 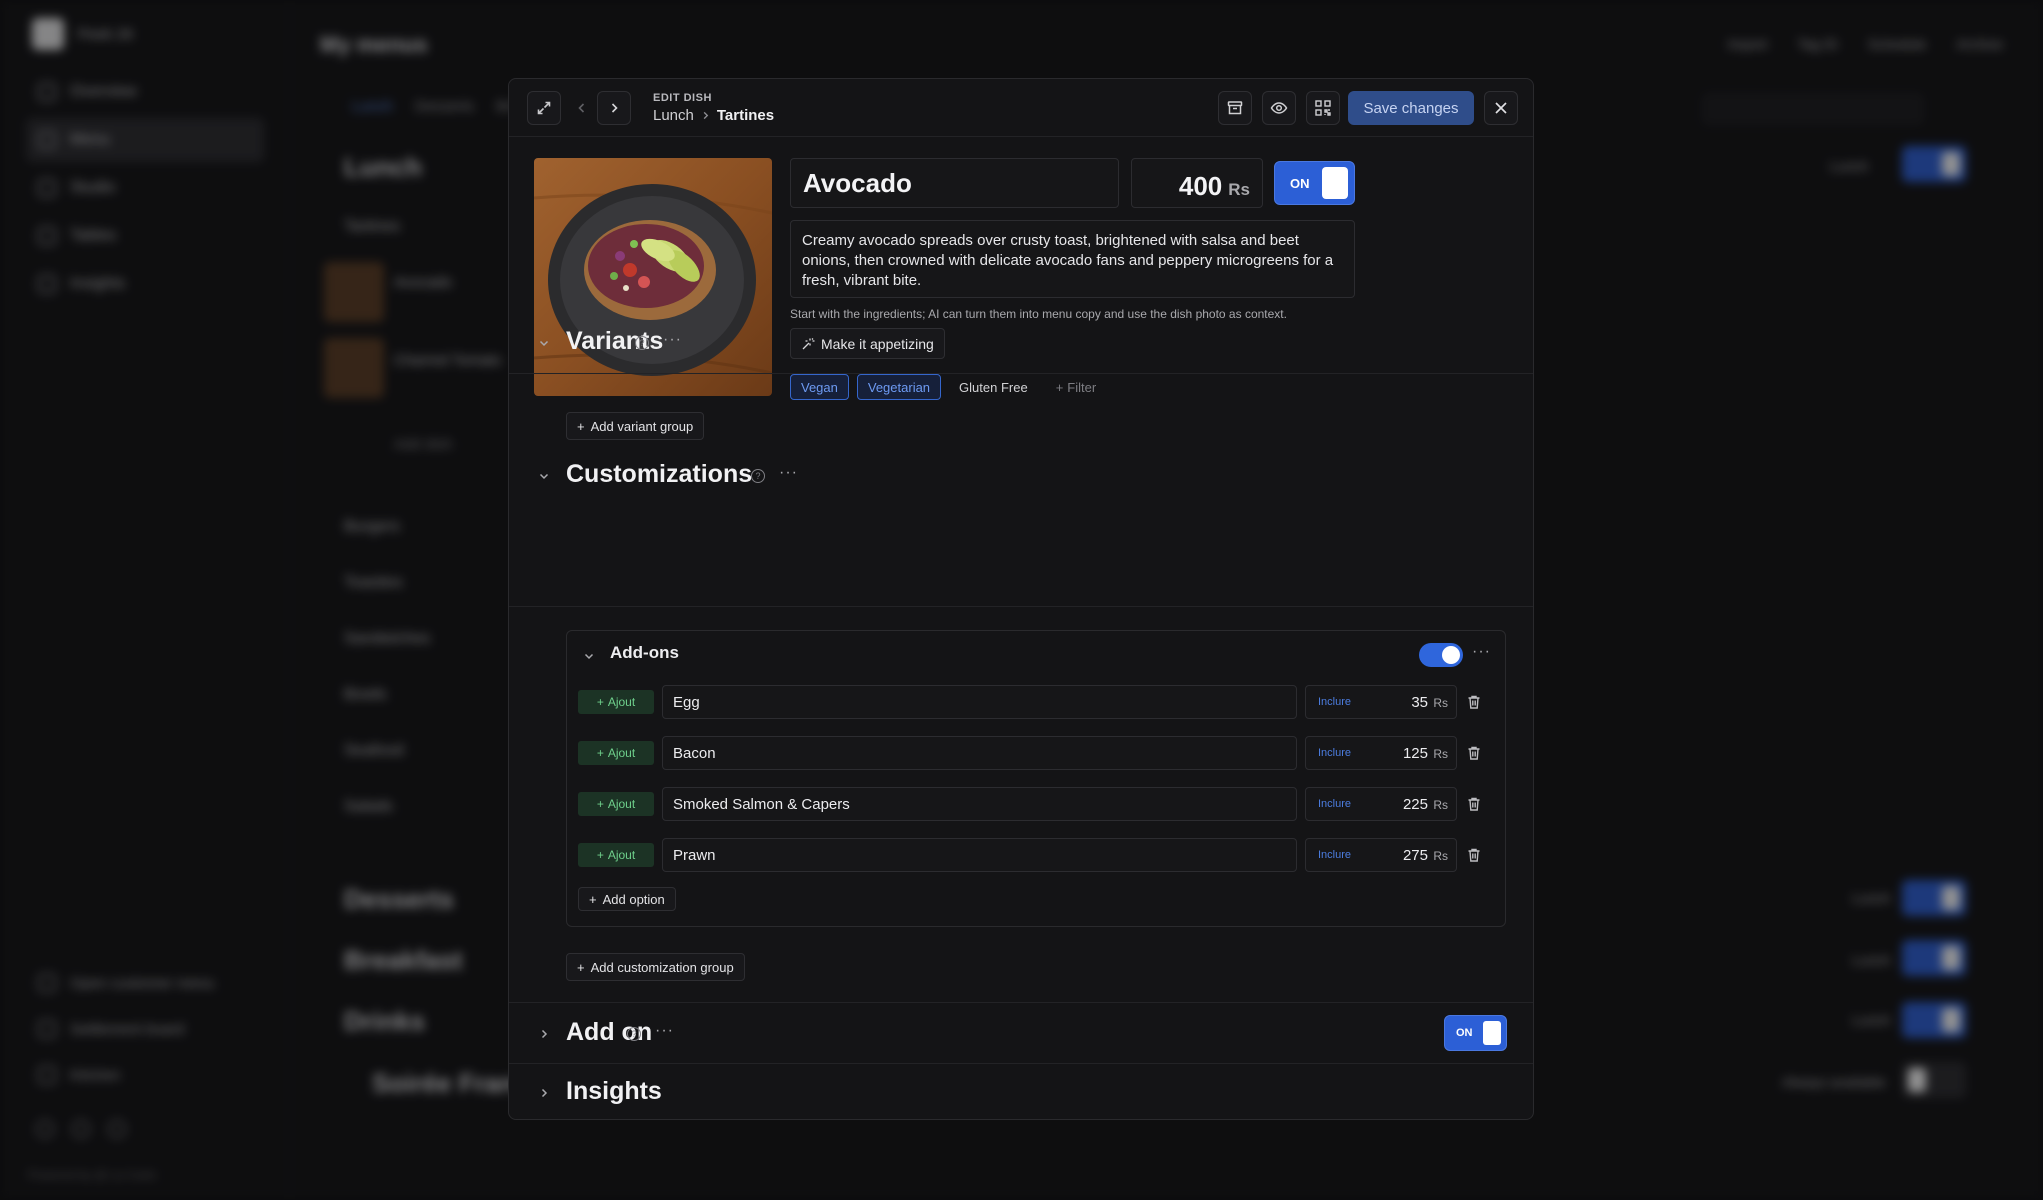 I want to click on kitchen-link: Kitchen, so click(x=145, y=1075).